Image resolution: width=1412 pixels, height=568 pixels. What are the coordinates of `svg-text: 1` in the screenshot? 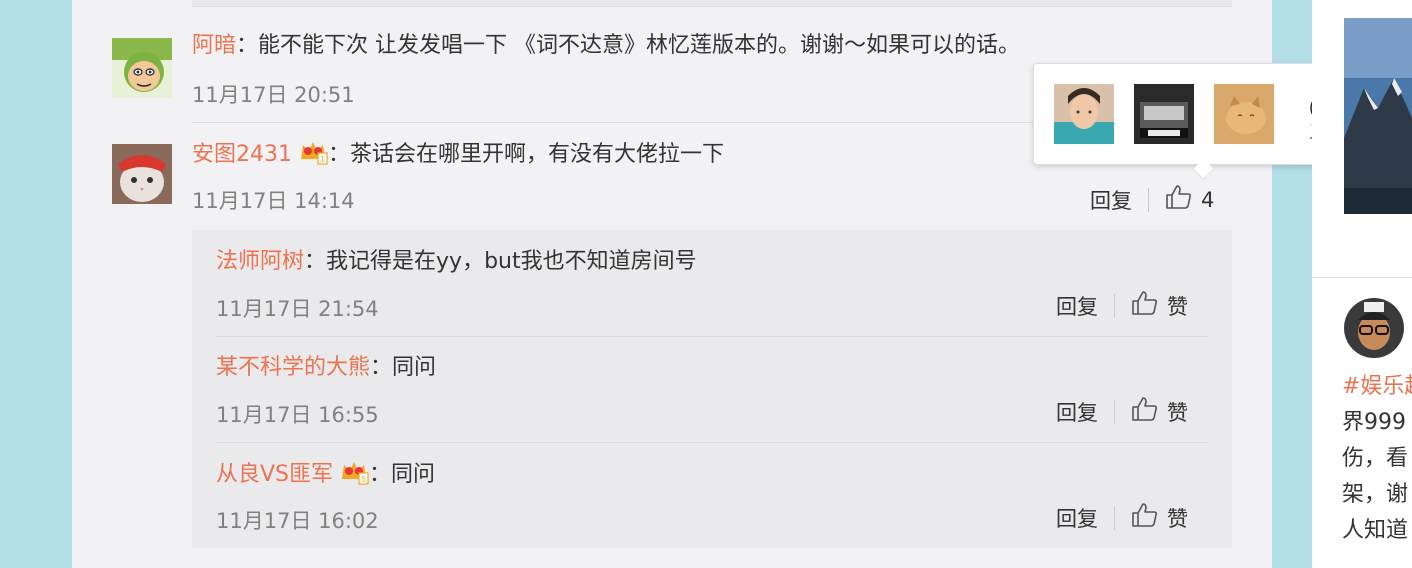 It's located at (322, 159).